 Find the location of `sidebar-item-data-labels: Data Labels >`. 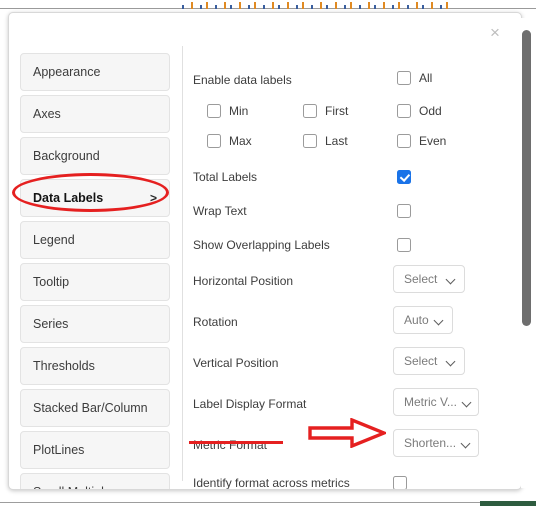

sidebar-item-data-labels: Data Labels > is located at coordinates (95, 198).